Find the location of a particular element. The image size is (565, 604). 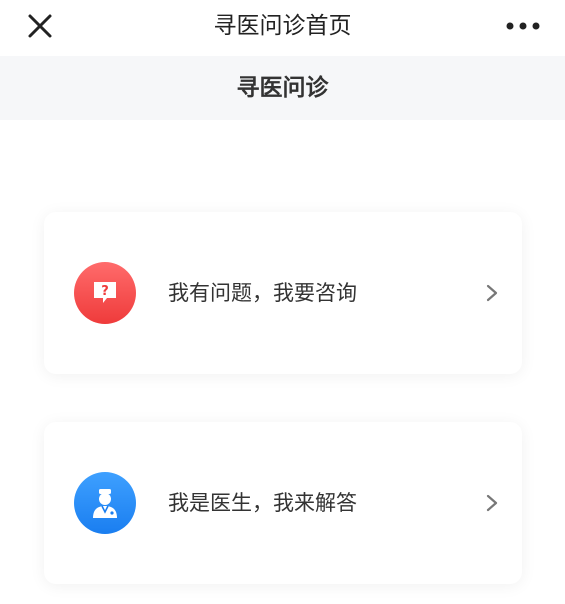

question-bubble-icon: ? is located at coordinates (105, 292).